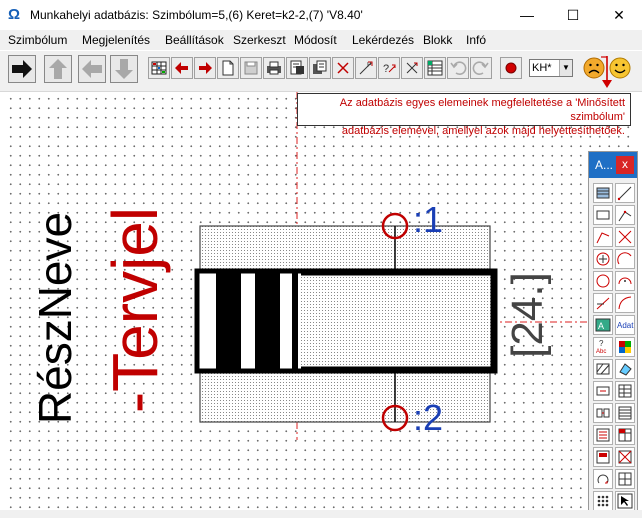 The image size is (642, 518). What do you see at coordinates (603, 259) in the screenshot?
I see `circle-plus-icon` at bounding box center [603, 259].